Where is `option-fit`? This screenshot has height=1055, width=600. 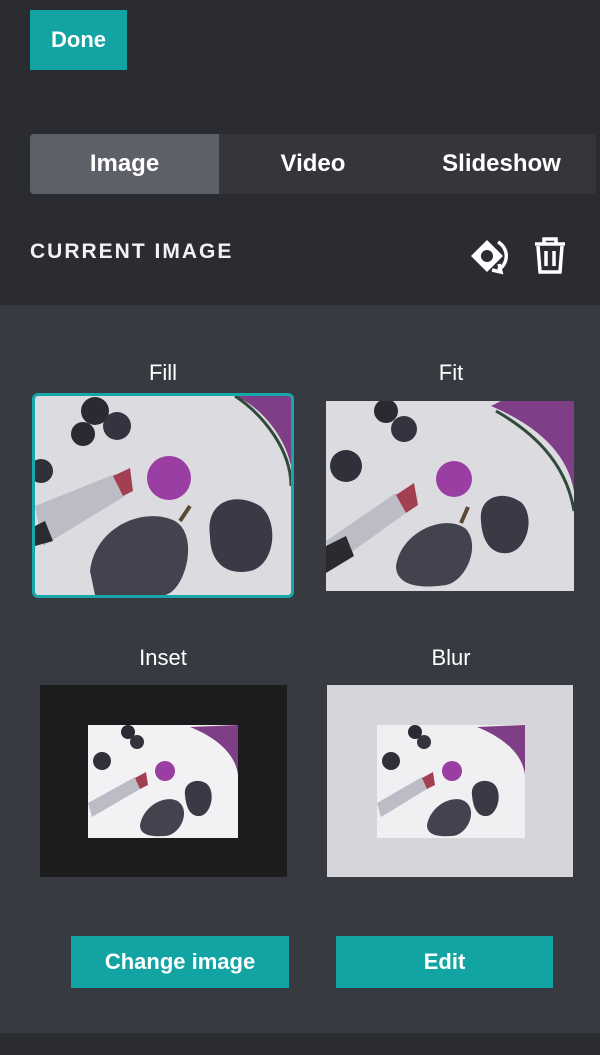
option-fit is located at coordinates (450, 496).